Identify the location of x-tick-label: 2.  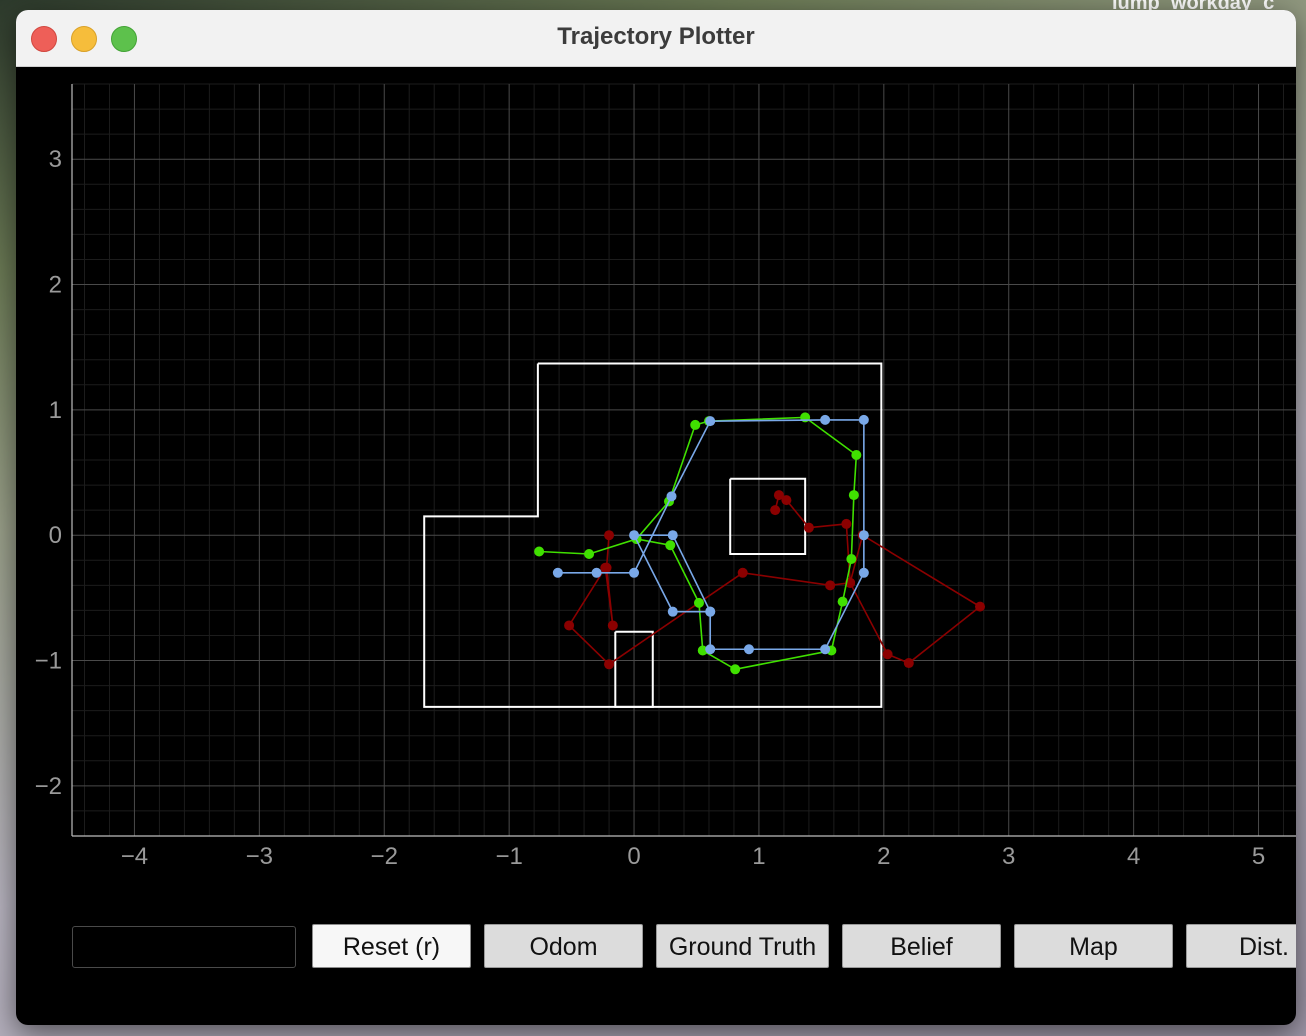
(883, 856).